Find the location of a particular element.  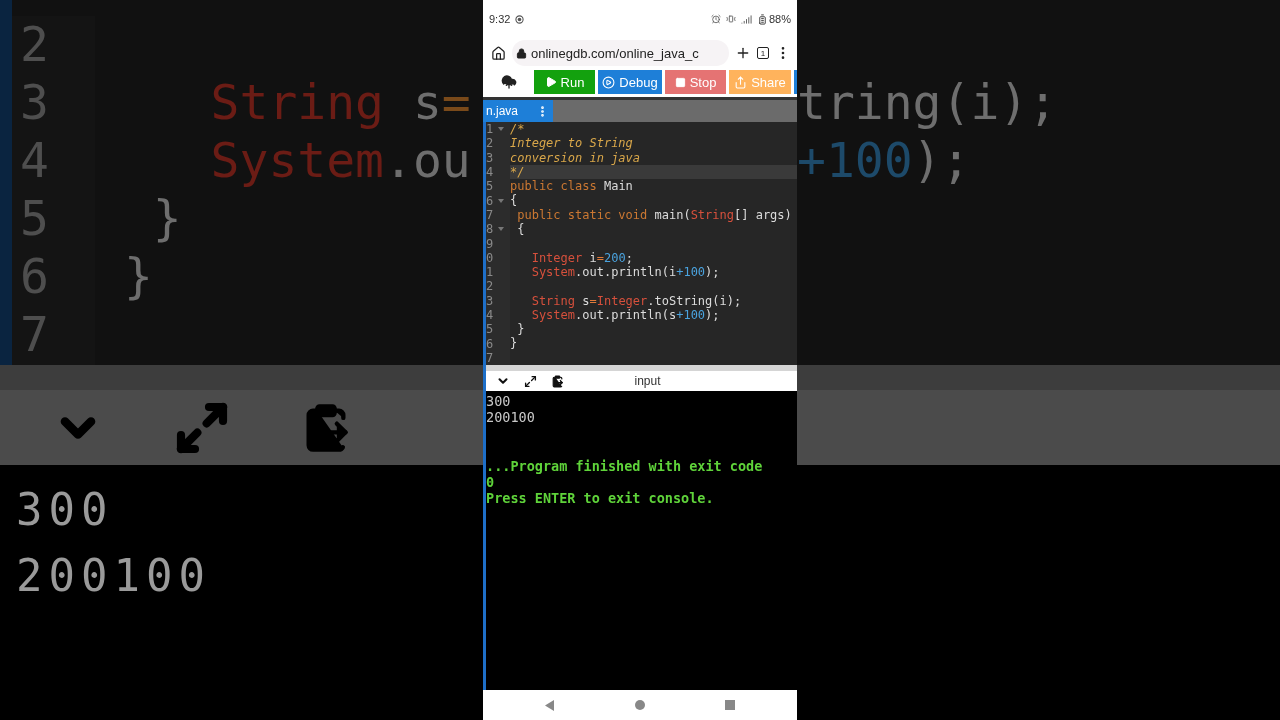

share-icon is located at coordinates (741, 82).